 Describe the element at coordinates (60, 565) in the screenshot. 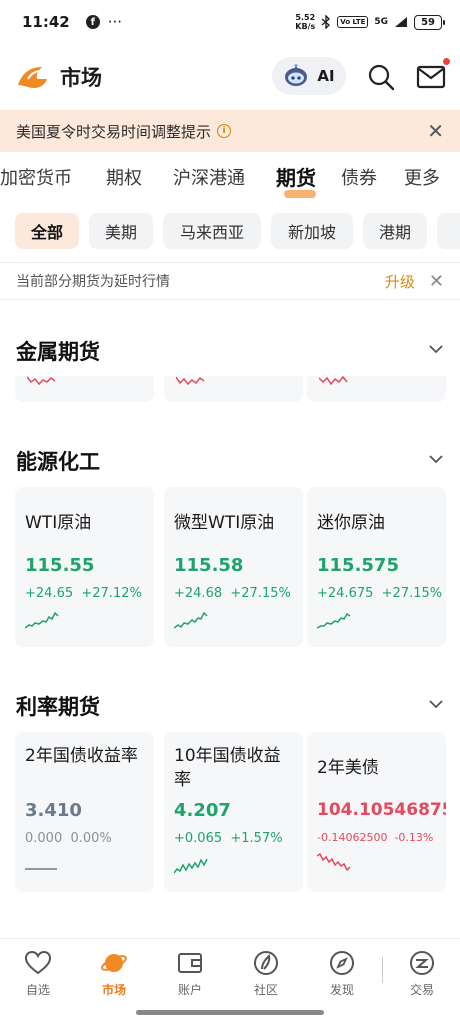

I see `last-price: 115.55` at that location.